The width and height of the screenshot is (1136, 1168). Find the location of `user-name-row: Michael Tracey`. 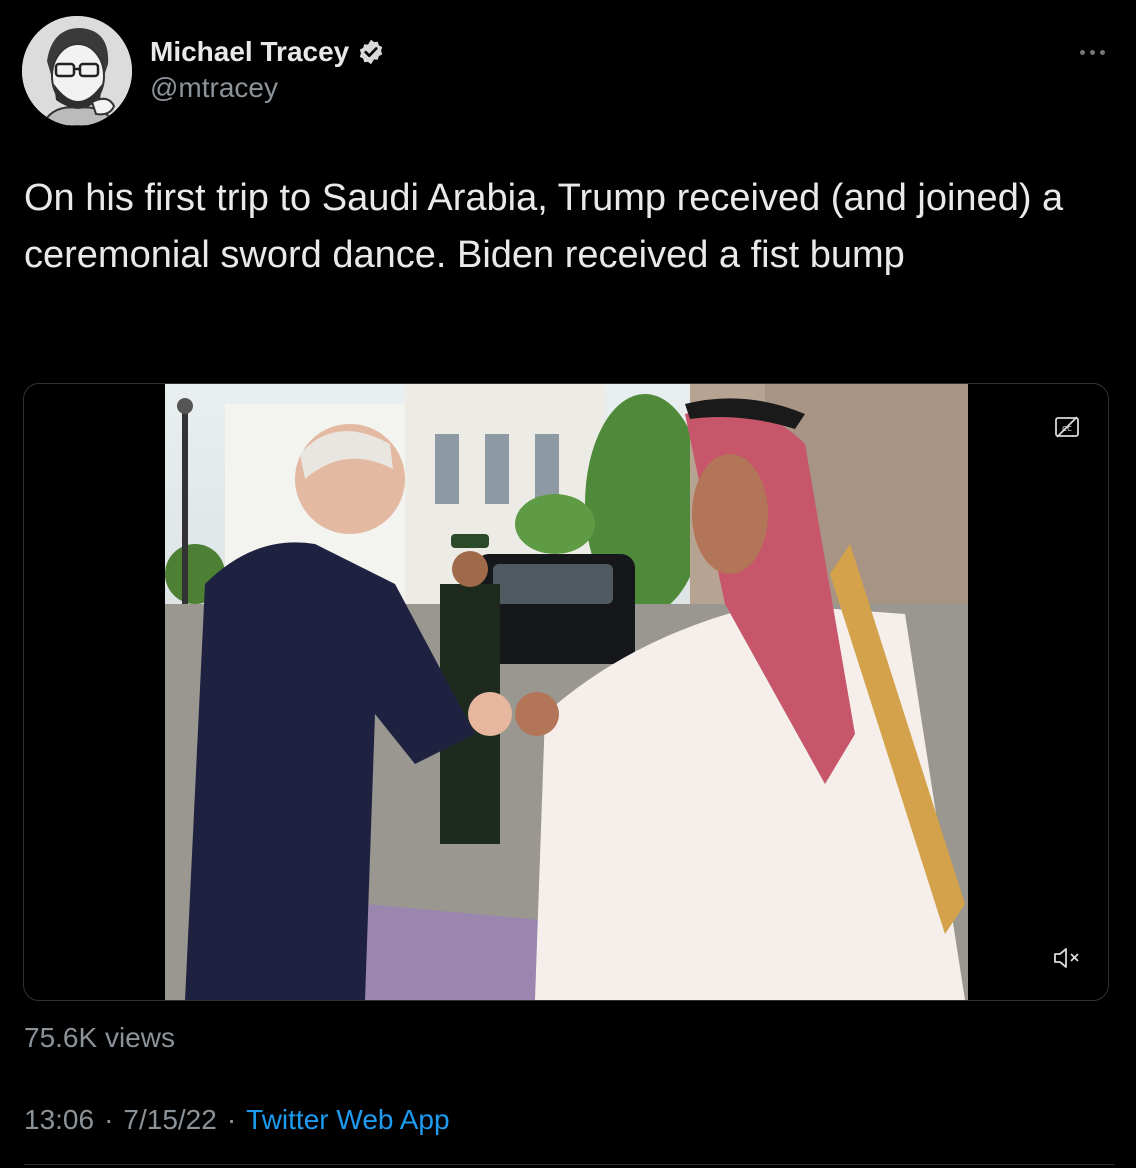

user-name-row: Michael Tracey is located at coordinates (267, 52).